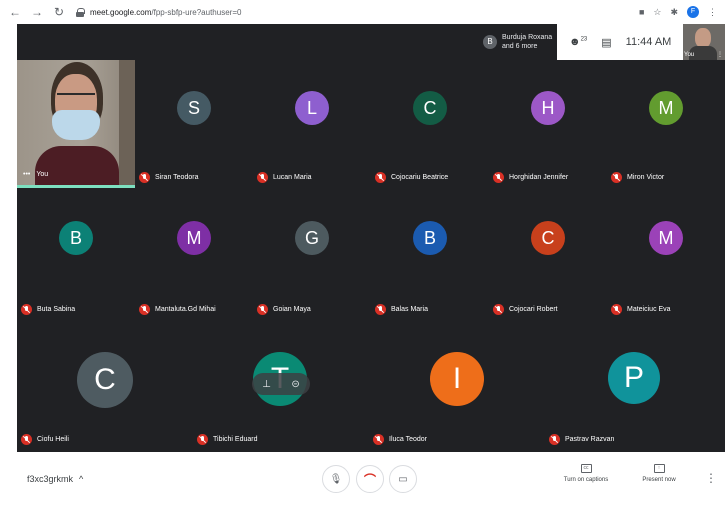 This screenshot has height=505, width=725. What do you see at coordinates (235, 439) in the screenshot?
I see `participant-name: Tibichi Eduard` at bounding box center [235, 439].